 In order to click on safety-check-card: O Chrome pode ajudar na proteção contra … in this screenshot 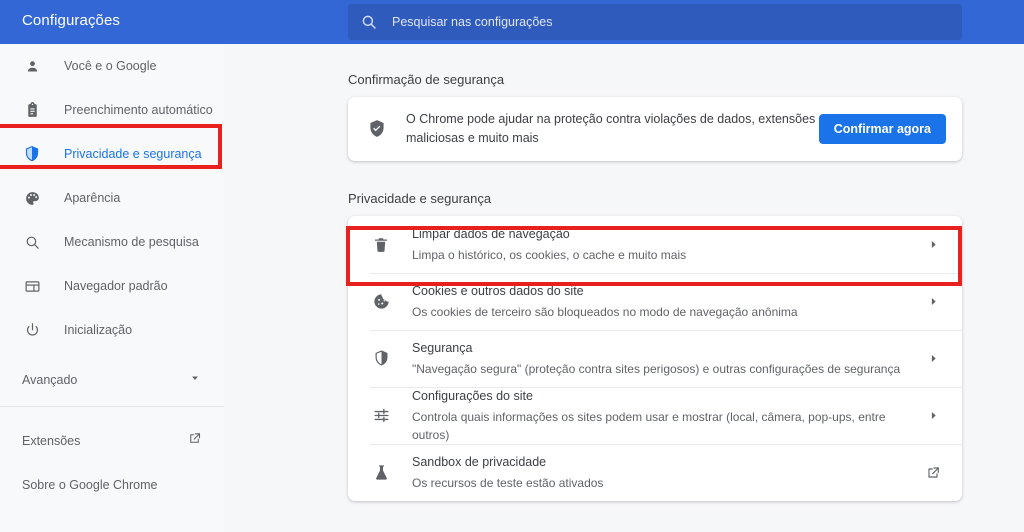, I will do `click(655, 129)`.